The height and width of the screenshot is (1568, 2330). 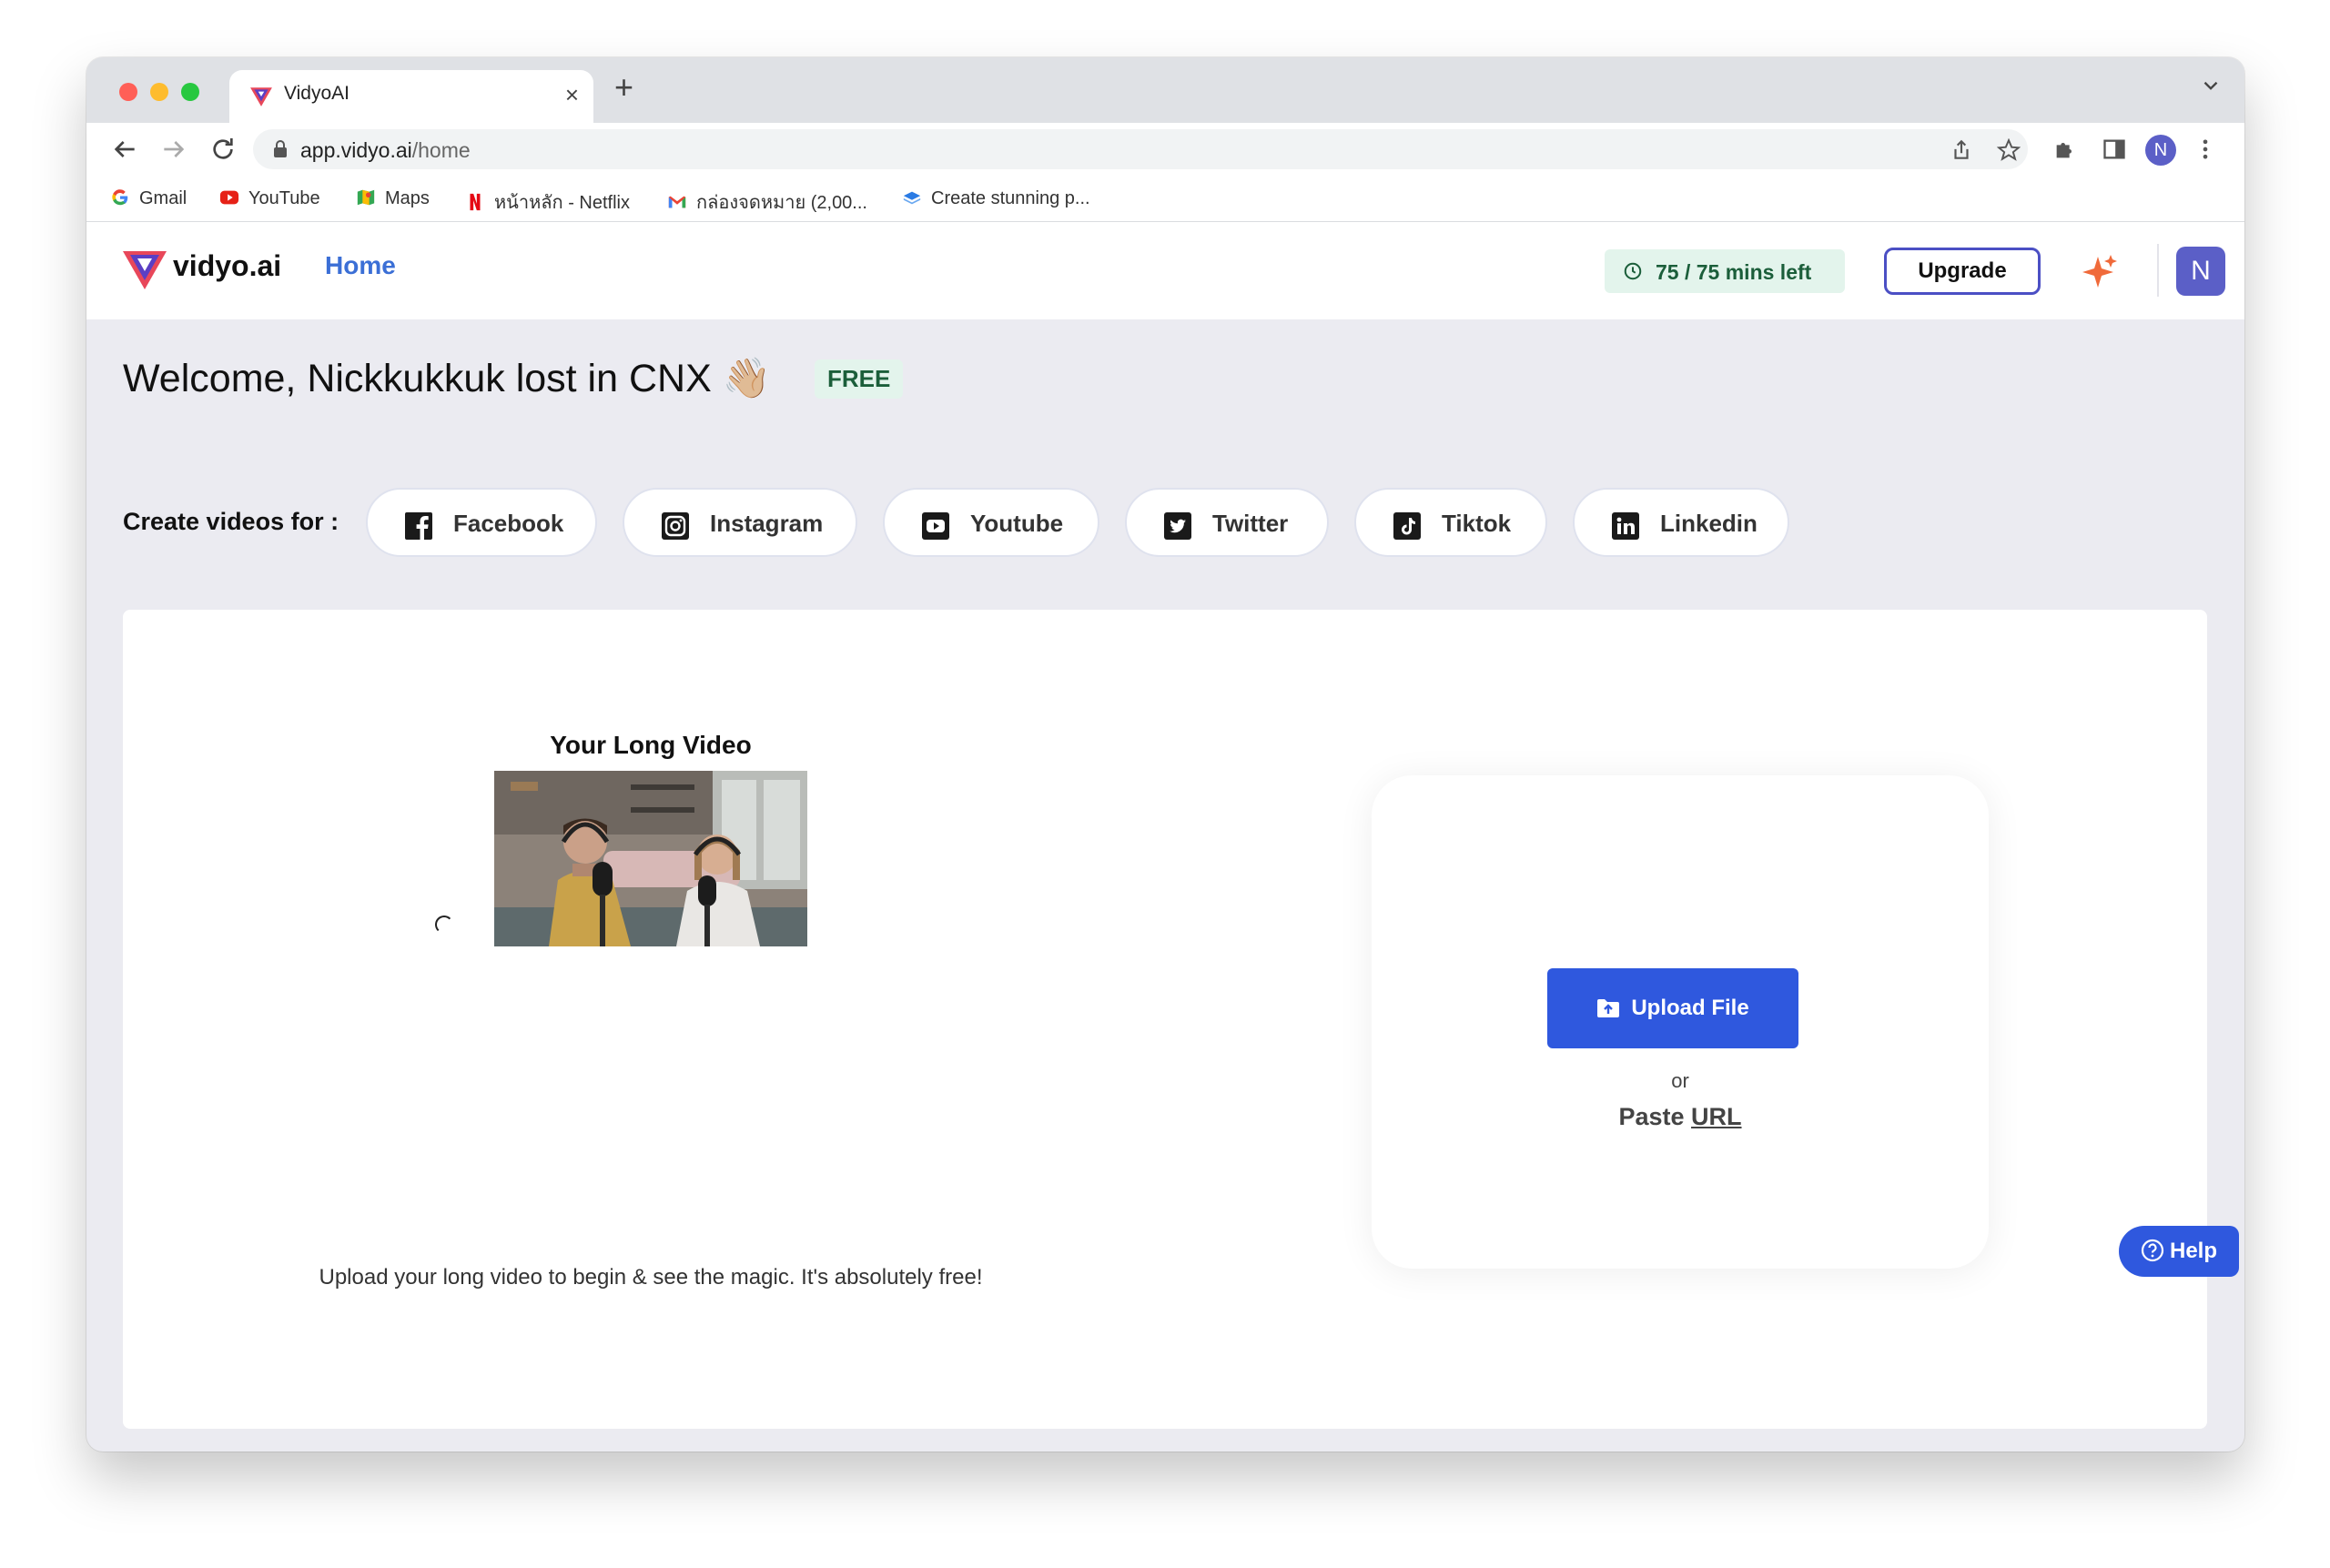 What do you see at coordinates (173, 149) in the screenshot?
I see `forward-arrow-icon` at bounding box center [173, 149].